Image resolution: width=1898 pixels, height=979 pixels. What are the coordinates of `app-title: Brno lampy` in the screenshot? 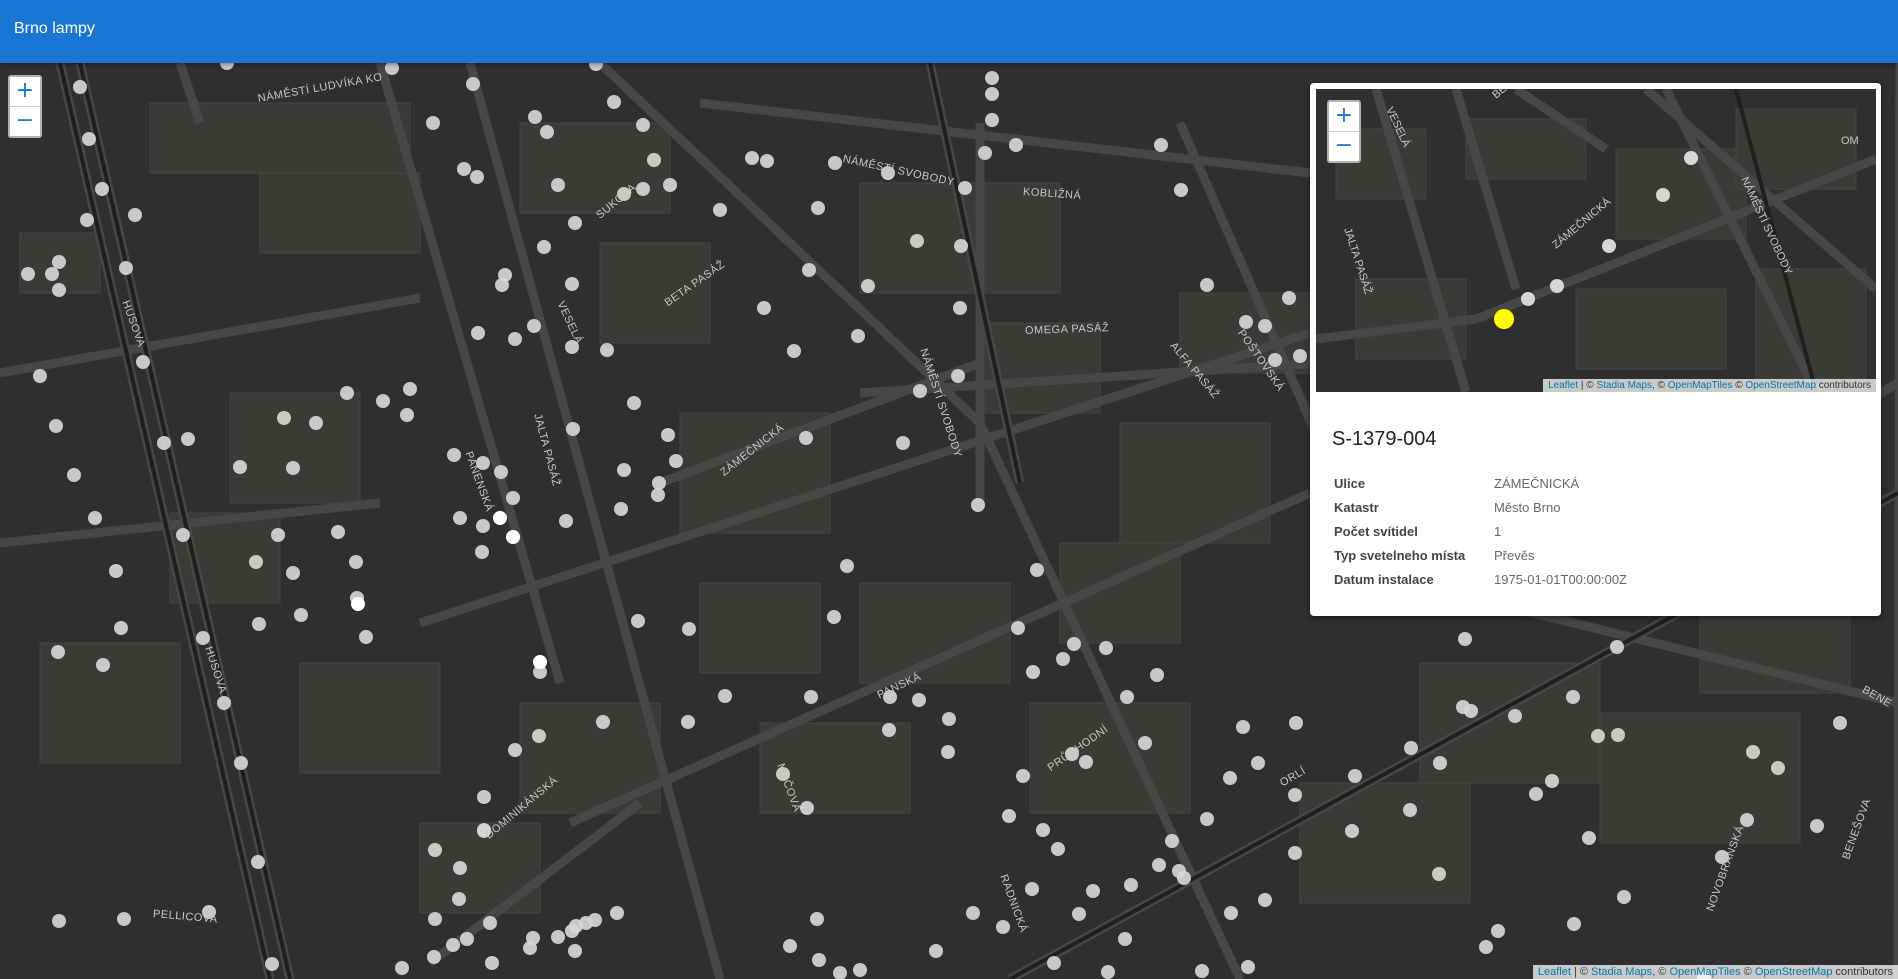 It's located at (54, 28).